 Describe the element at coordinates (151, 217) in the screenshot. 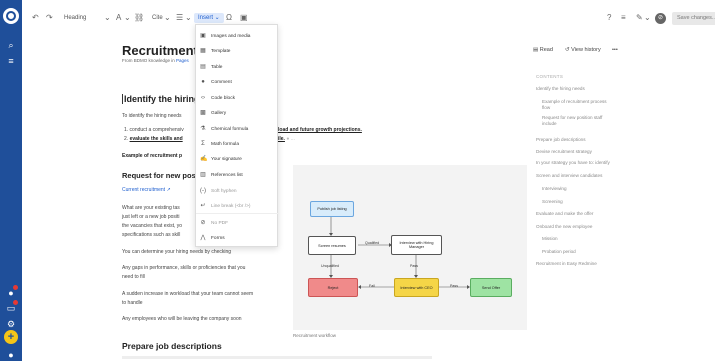

I see `paragraph: just left or a new job positi` at that location.